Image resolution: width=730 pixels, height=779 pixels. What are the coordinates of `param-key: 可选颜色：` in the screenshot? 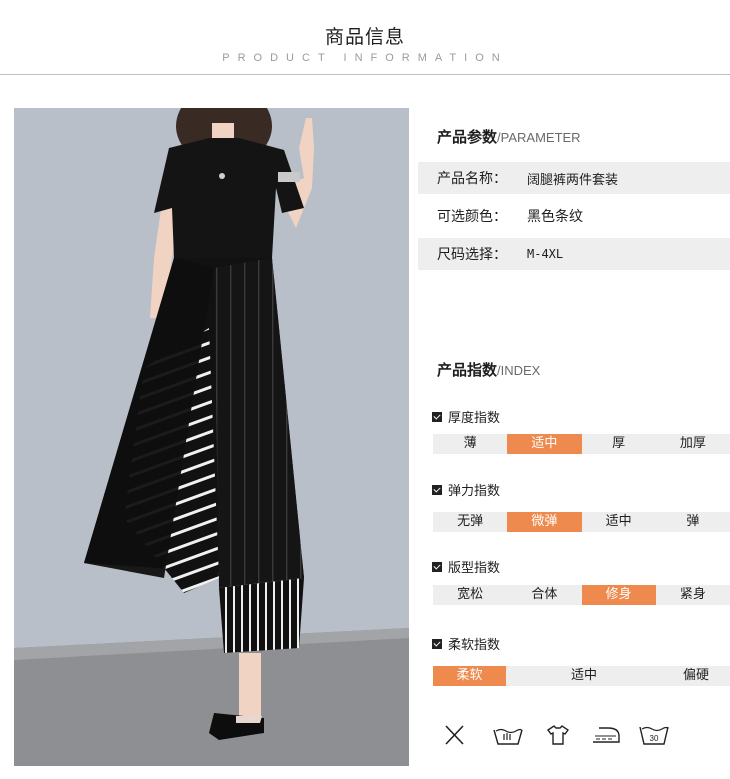 It's located at (472, 217).